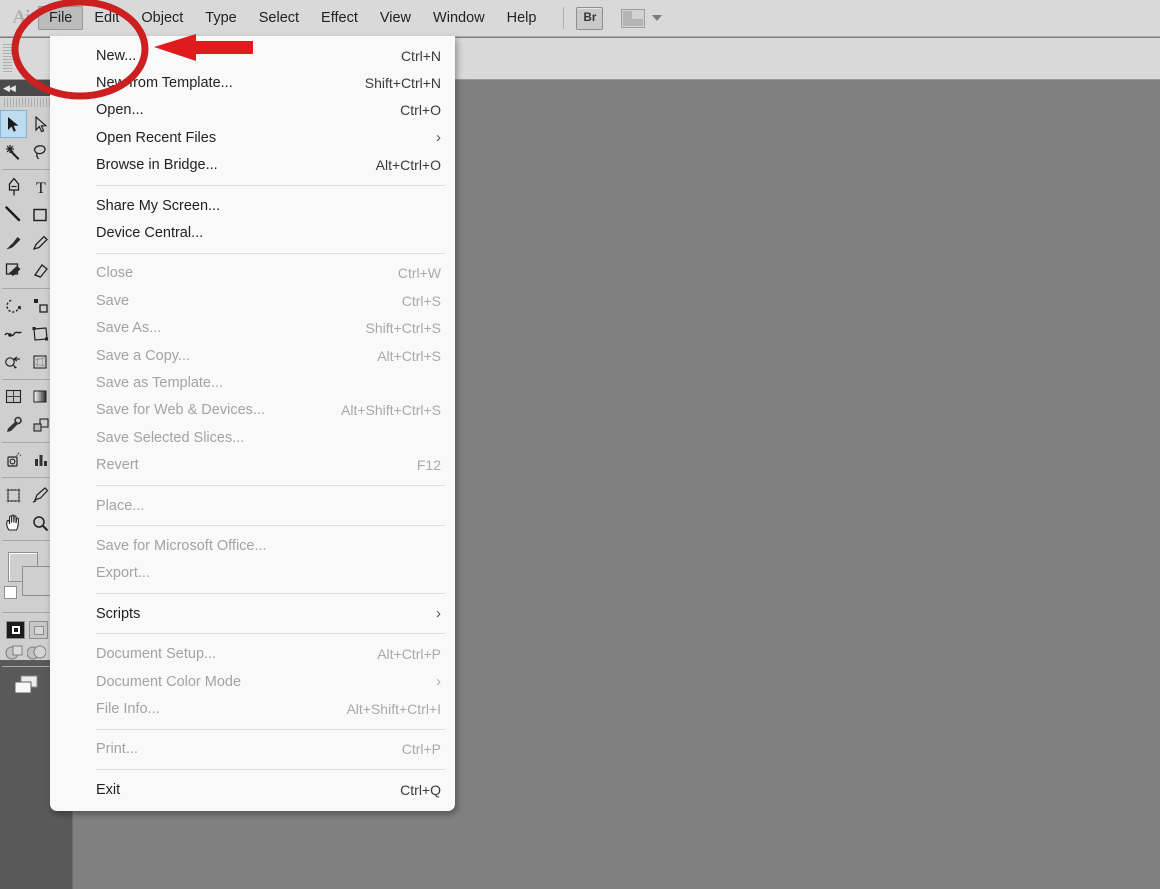 The height and width of the screenshot is (889, 1160). What do you see at coordinates (421, 749) in the screenshot?
I see `menu-item-shortcut: Ctrl+P` at bounding box center [421, 749].